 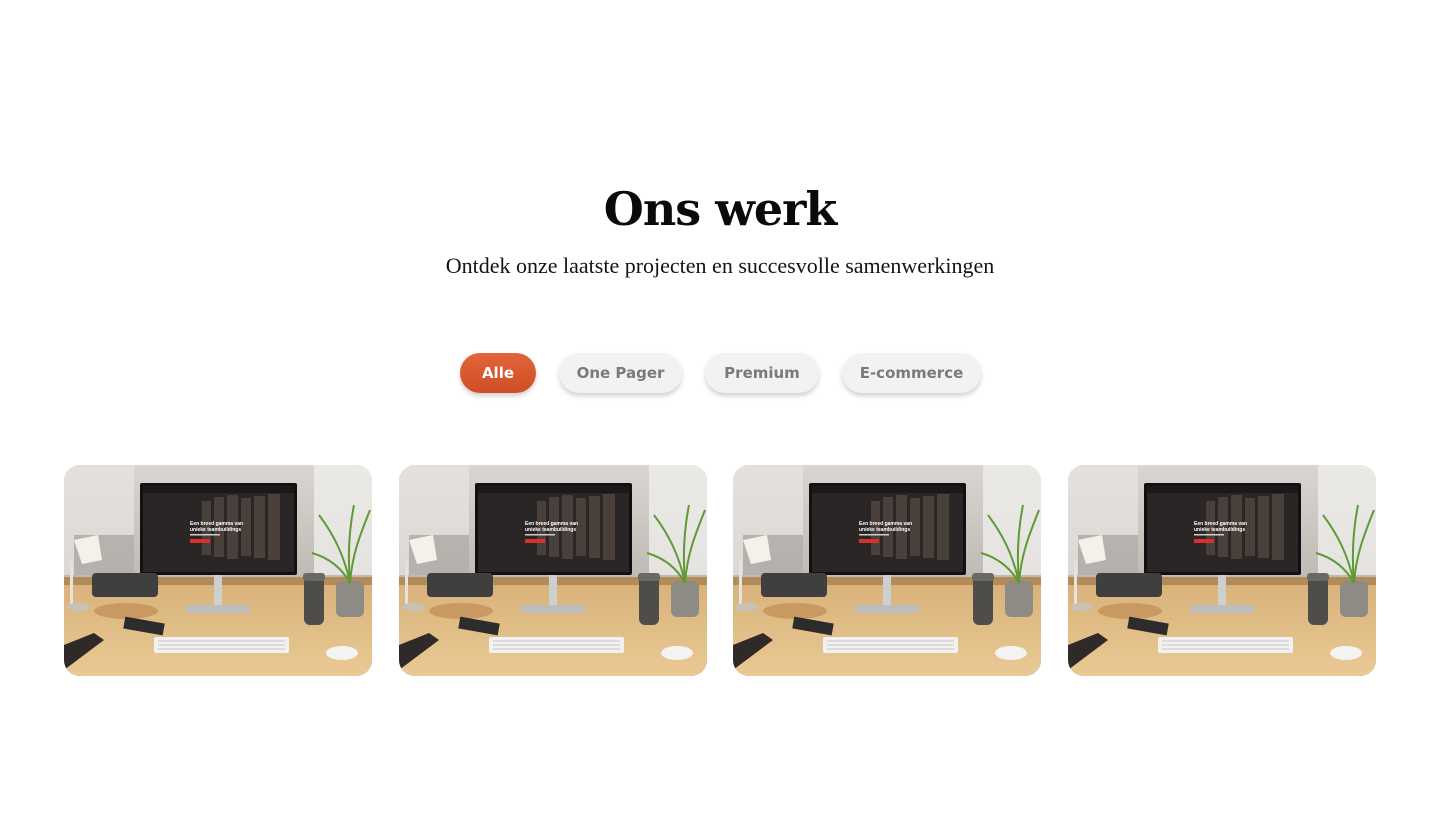 What do you see at coordinates (498, 373) in the screenshot?
I see `filter-alle: Alle` at bounding box center [498, 373].